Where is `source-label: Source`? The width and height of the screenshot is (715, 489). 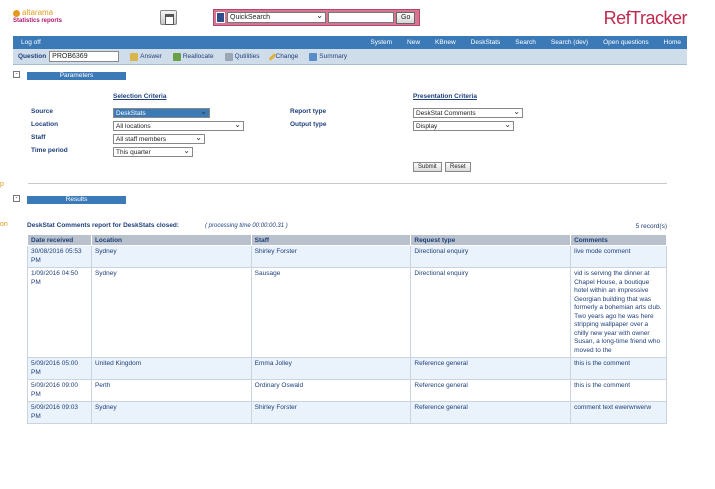 source-label: Source is located at coordinates (42, 111).